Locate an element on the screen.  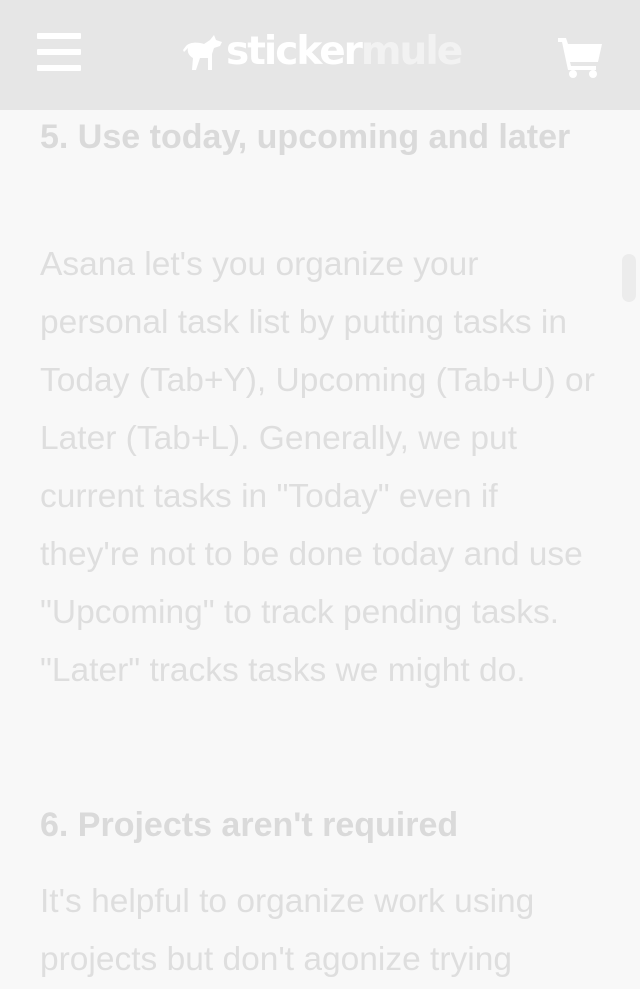
section-5-heading: 5. Use today, upcoming and later is located at coordinates (305, 137).